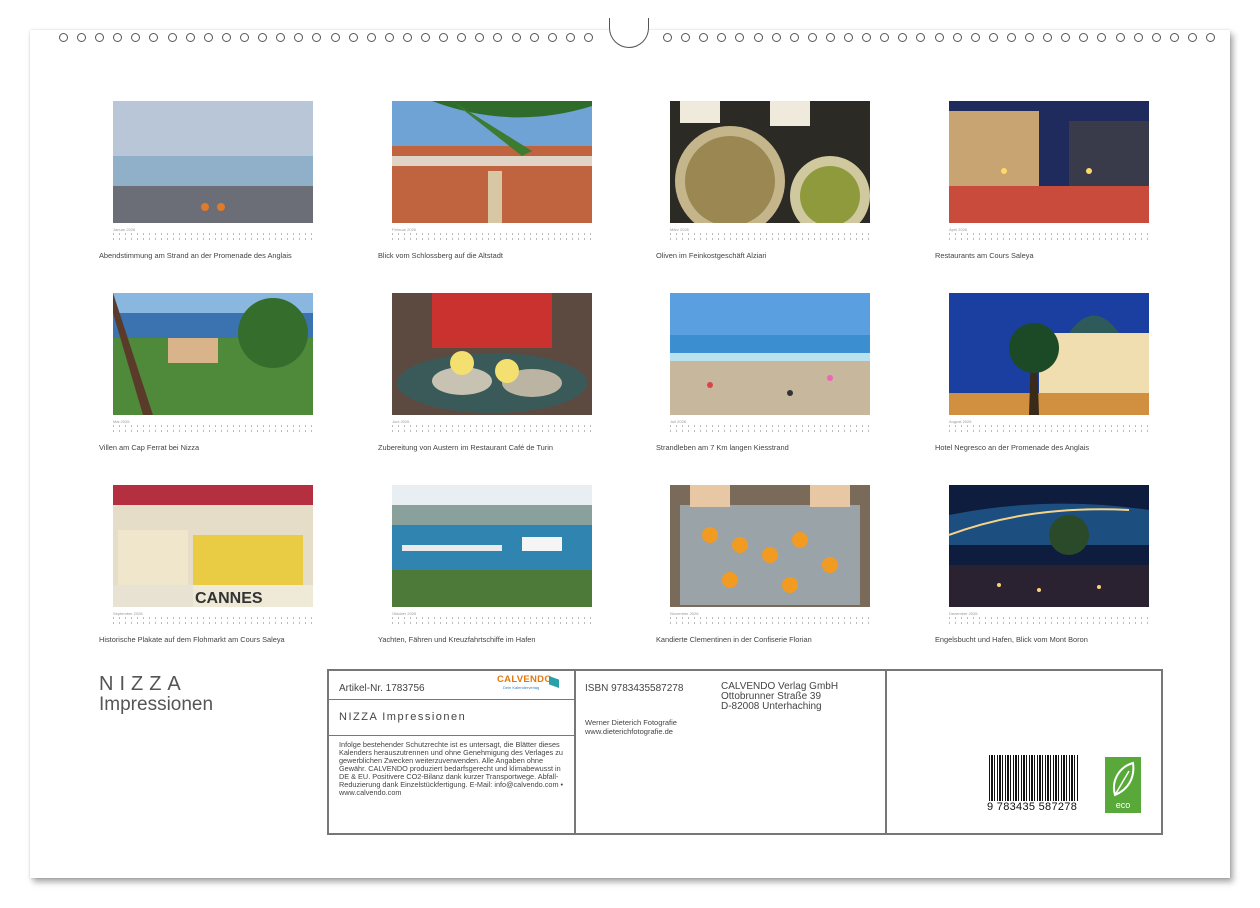 This screenshot has height=908, width=1260. What do you see at coordinates (121, 421) in the screenshot?
I see `month-name: Mai 2026` at bounding box center [121, 421].